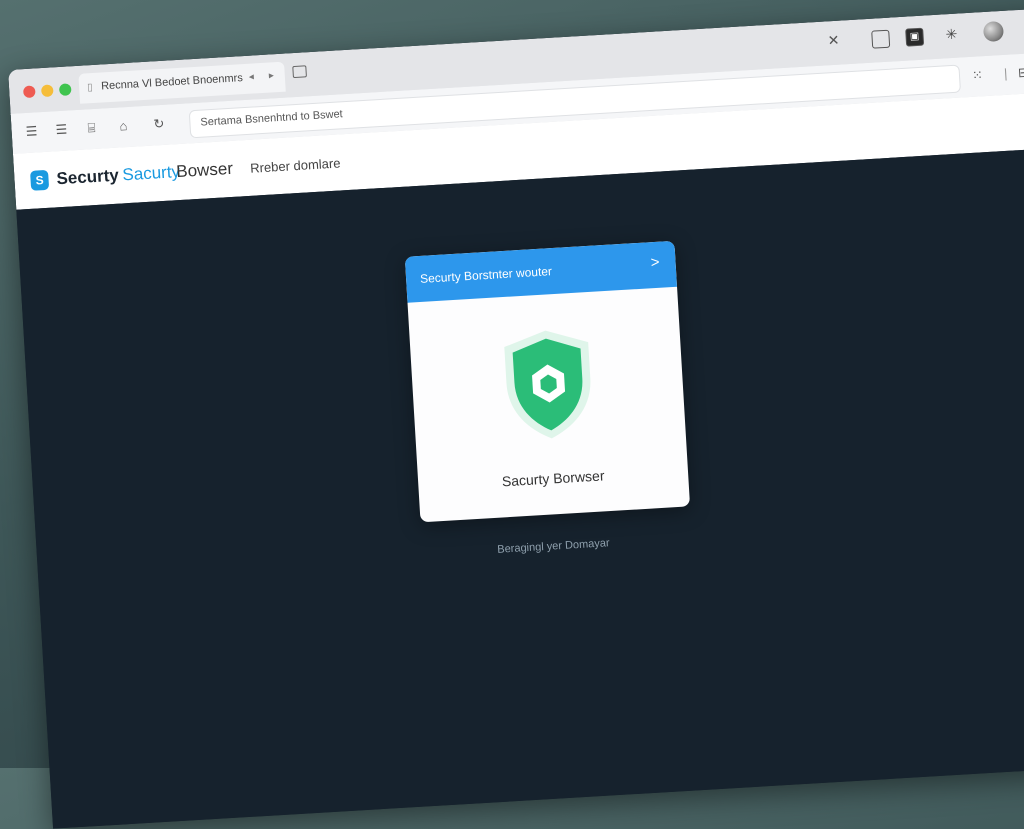 The width and height of the screenshot is (1024, 829). Describe the element at coordinates (486, 275) in the screenshot. I see `card-title: Securty Borstnter wouter` at that location.